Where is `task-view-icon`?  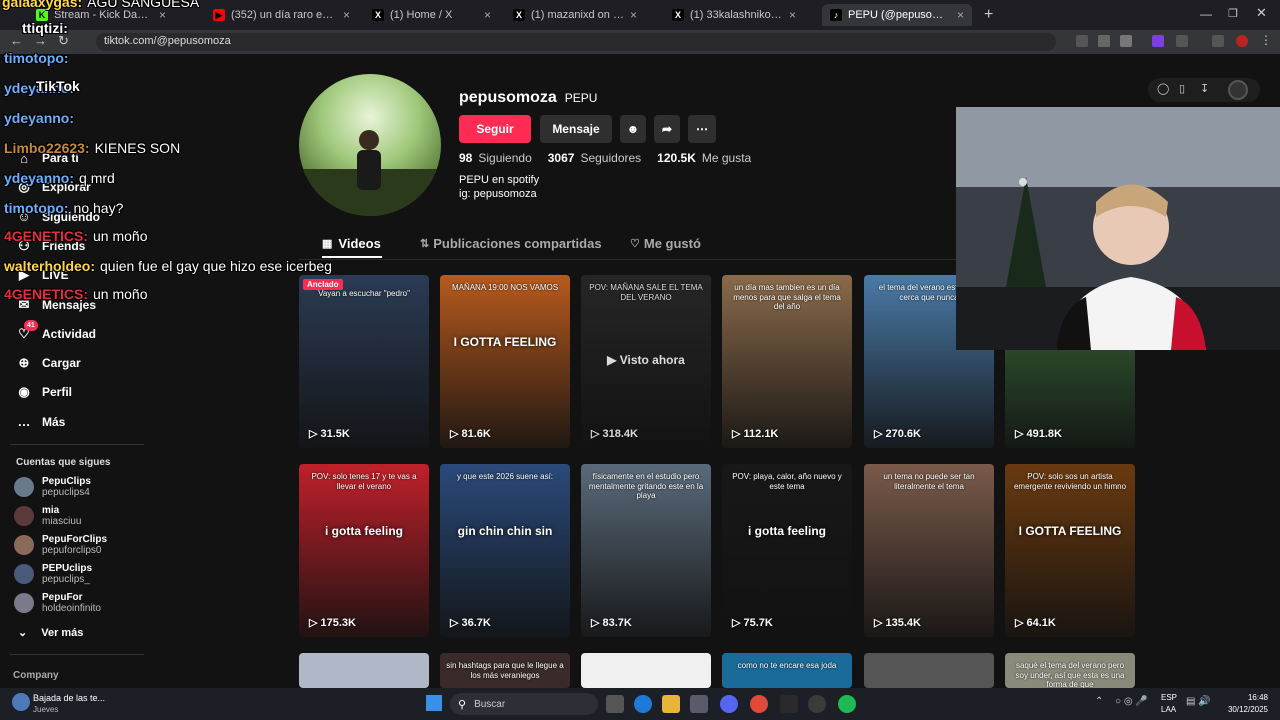 task-view-icon is located at coordinates (615, 704).